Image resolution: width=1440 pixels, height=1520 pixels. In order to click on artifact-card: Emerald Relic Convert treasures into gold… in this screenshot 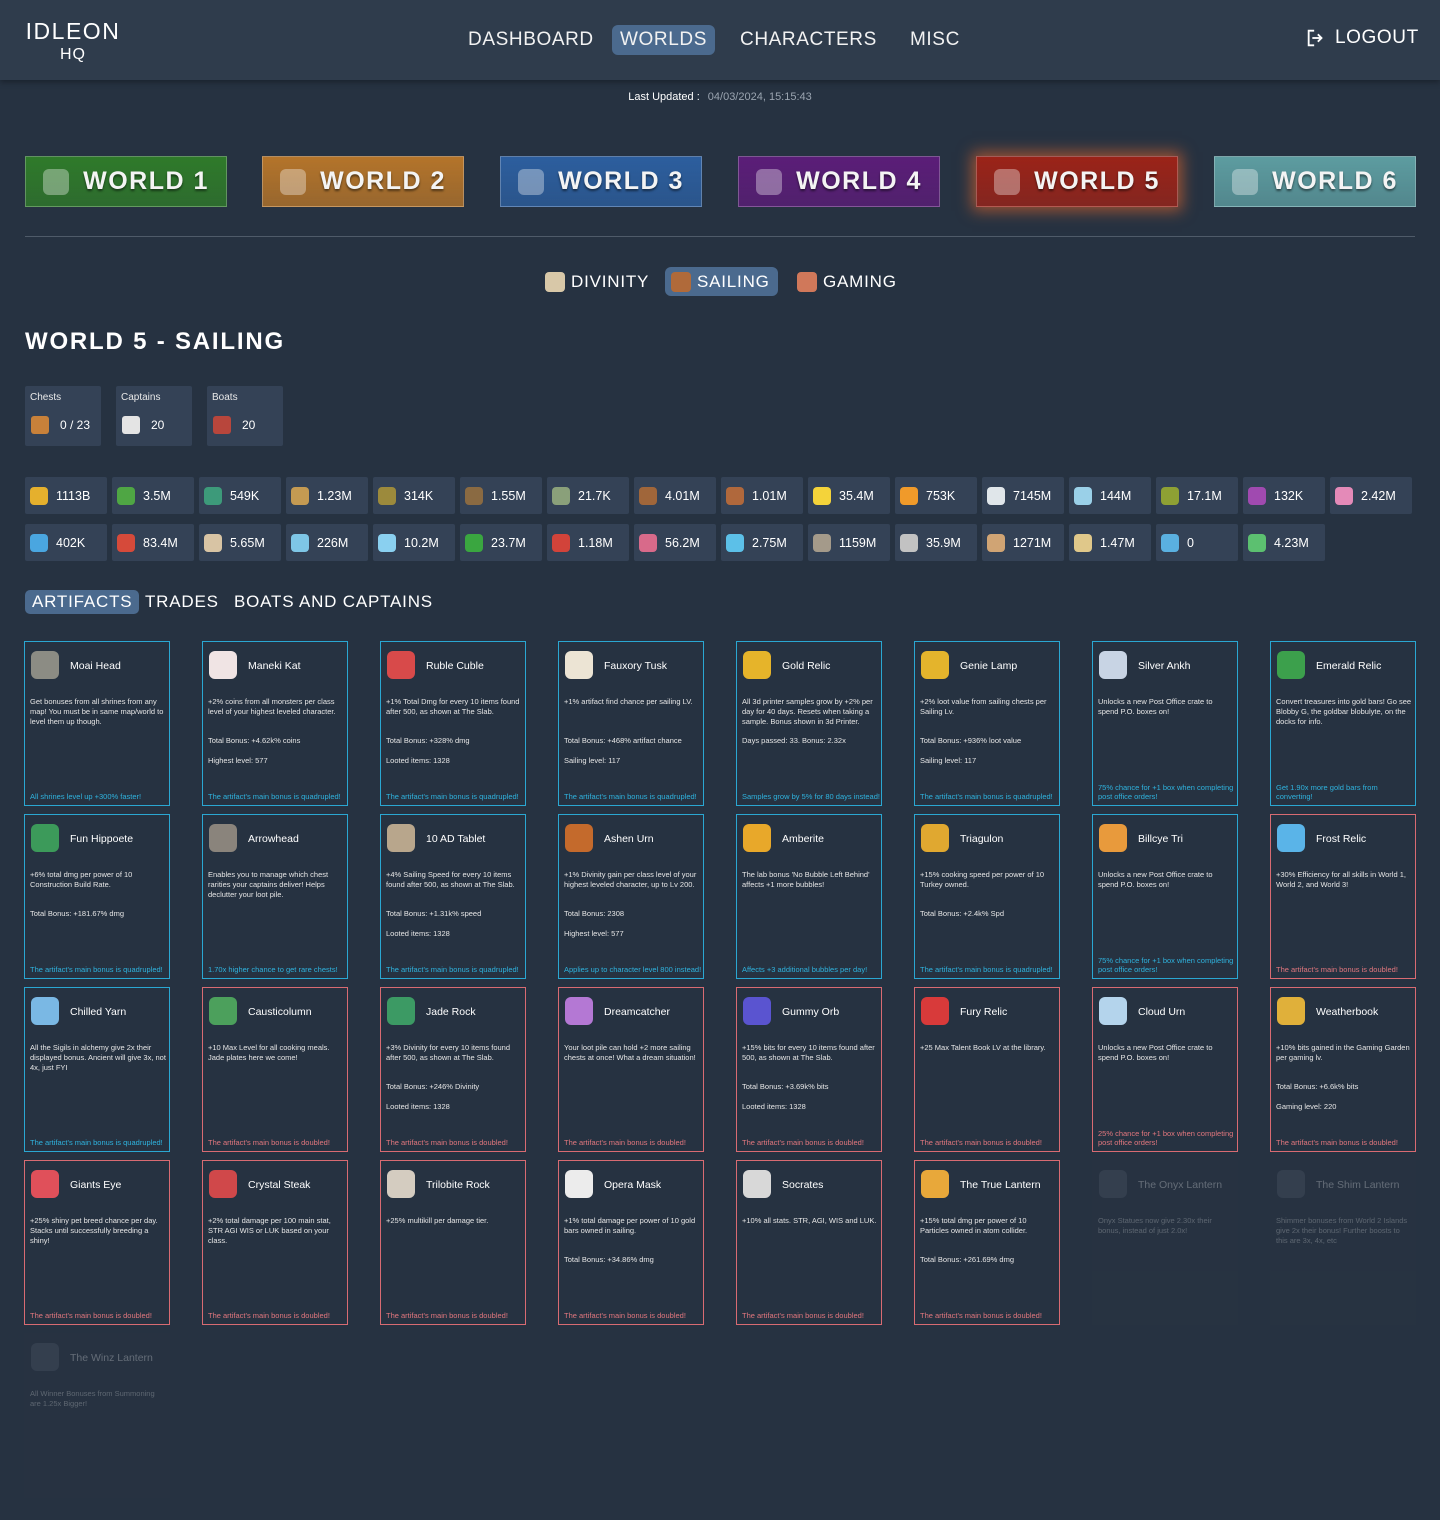, I will do `click(1343, 723)`.